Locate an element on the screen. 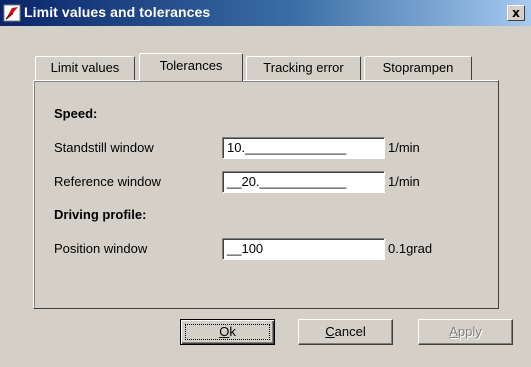 Image resolution: width=531 pixels, height=367 pixels. cancel-button: Cancel is located at coordinates (345, 332).